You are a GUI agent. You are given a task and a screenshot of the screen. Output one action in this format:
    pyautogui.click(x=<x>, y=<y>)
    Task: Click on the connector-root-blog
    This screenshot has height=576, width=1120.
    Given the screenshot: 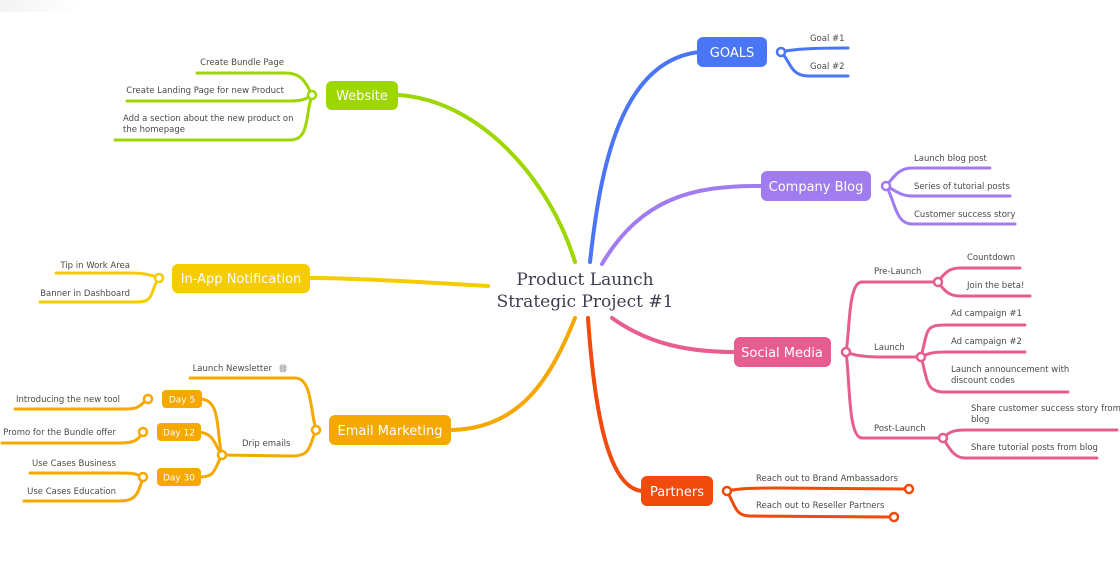 What is the action you would take?
    pyautogui.click(x=682, y=224)
    